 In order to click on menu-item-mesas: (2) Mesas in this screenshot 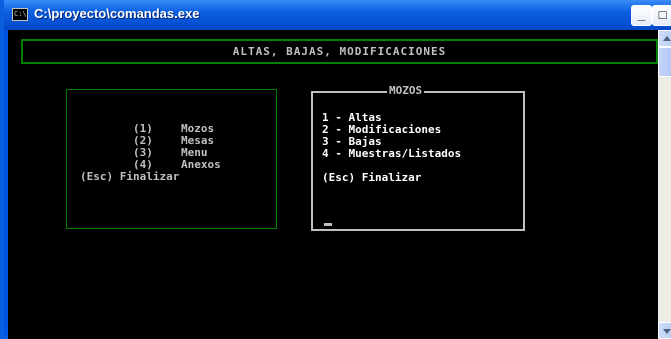, I will do `click(147, 135)`.